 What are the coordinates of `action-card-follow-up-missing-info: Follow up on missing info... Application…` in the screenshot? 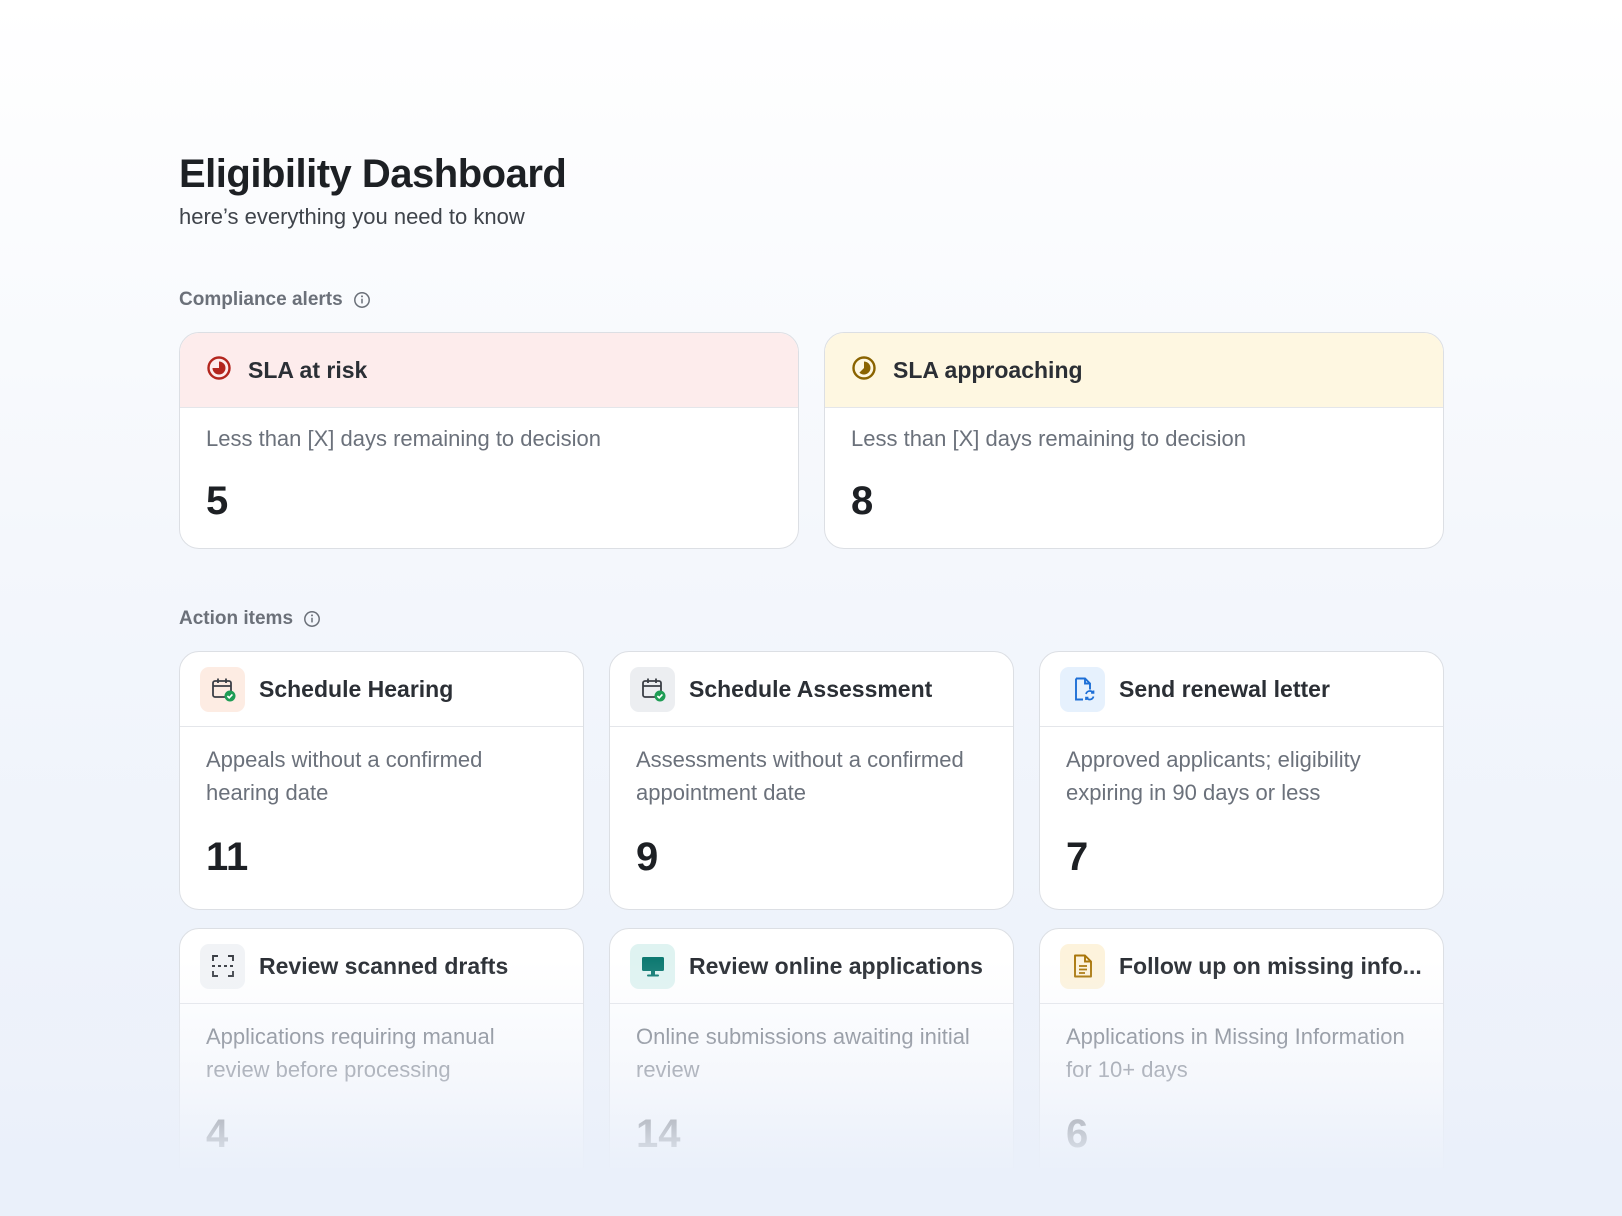 It's located at (1241, 1057).